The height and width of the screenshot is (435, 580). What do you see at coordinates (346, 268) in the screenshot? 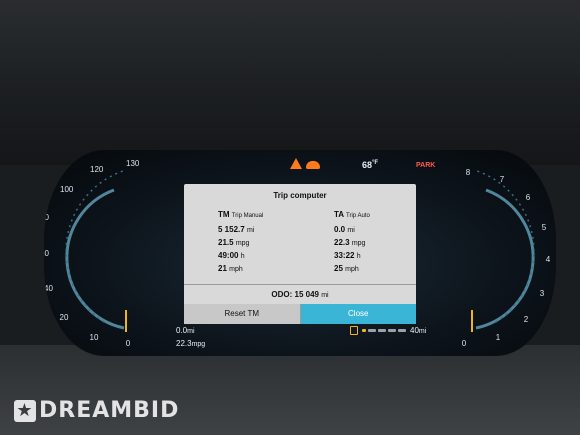
I see `ta-speed: 25 mph` at bounding box center [346, 268].